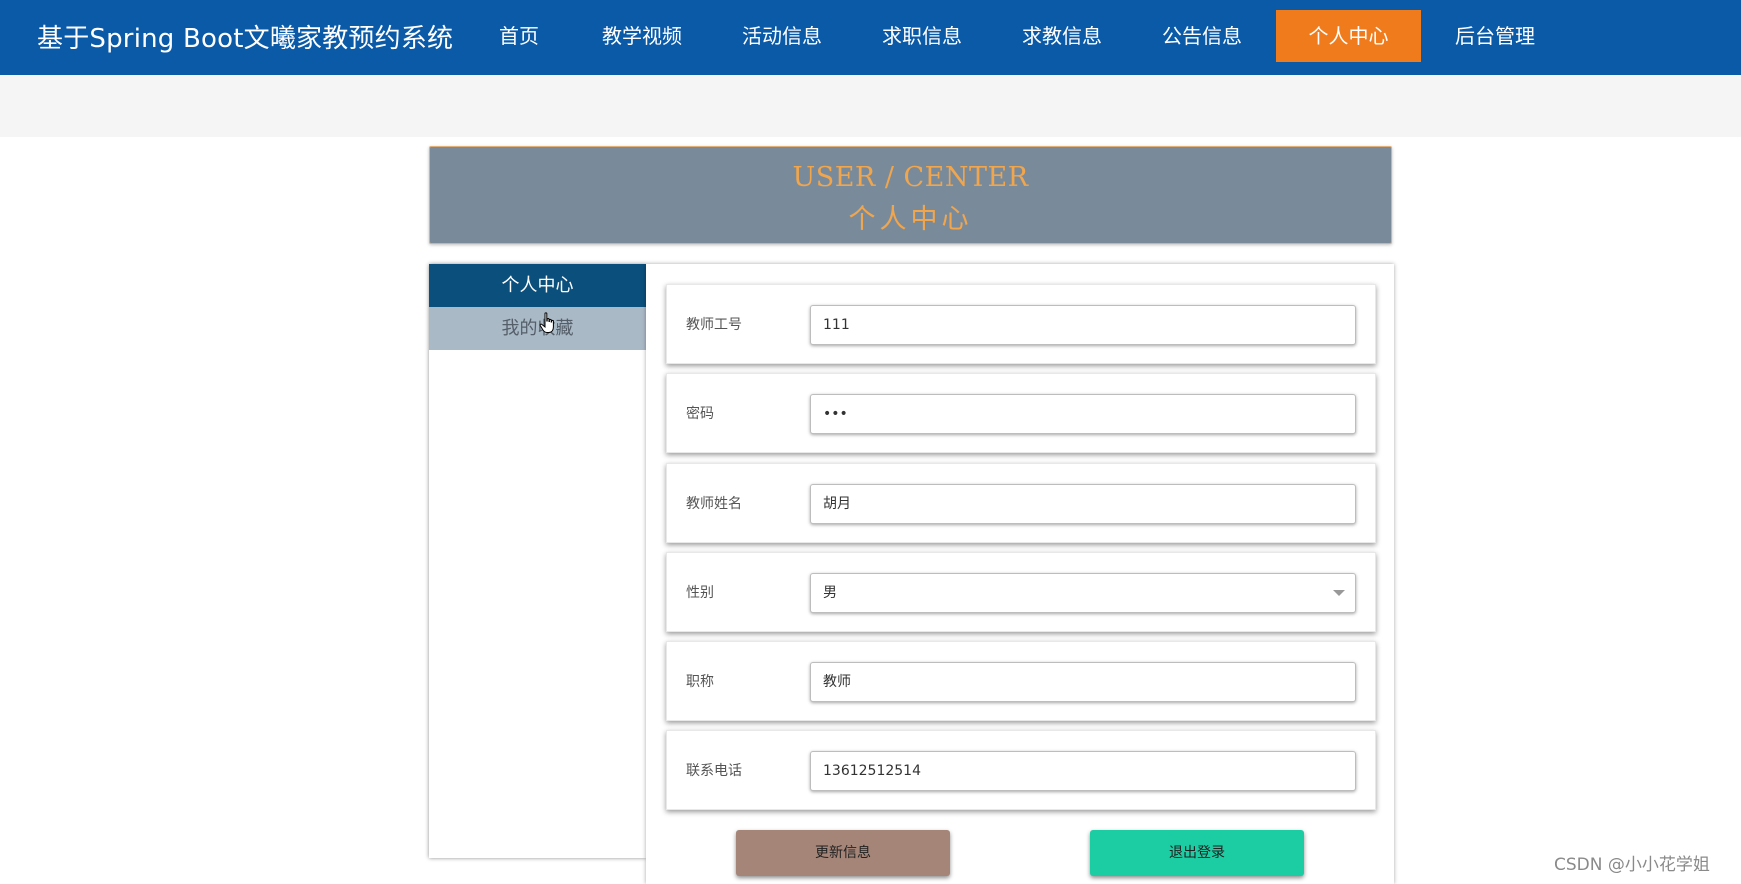 The image size is (1741, 884). What do you see at coordinates (1202, 36) in the screenshot?
I see `nav-announcements: 公告信息` at bounding box center [1202, 36].